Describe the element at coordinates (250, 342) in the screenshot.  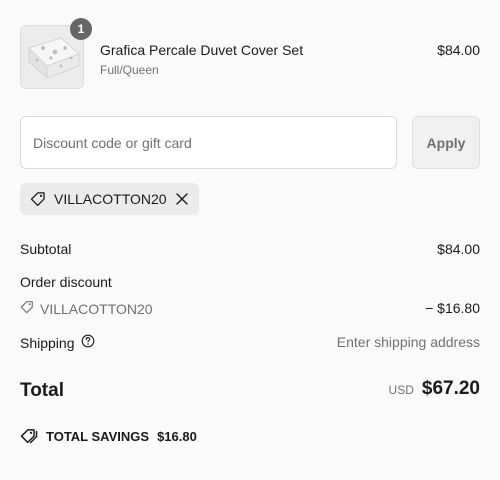
I see `shipping-row: Shipping Enter shipping address` at that location.